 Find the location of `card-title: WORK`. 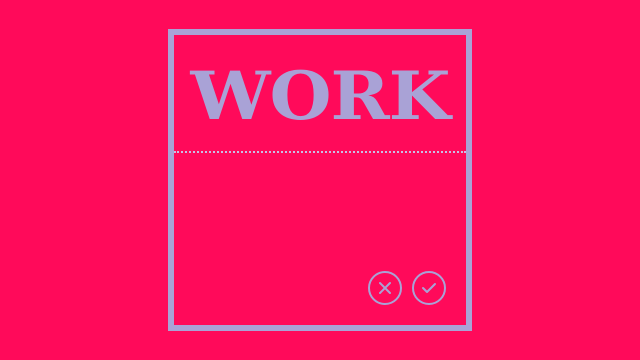

card-title: WORK is located at coordinates (320, 96).